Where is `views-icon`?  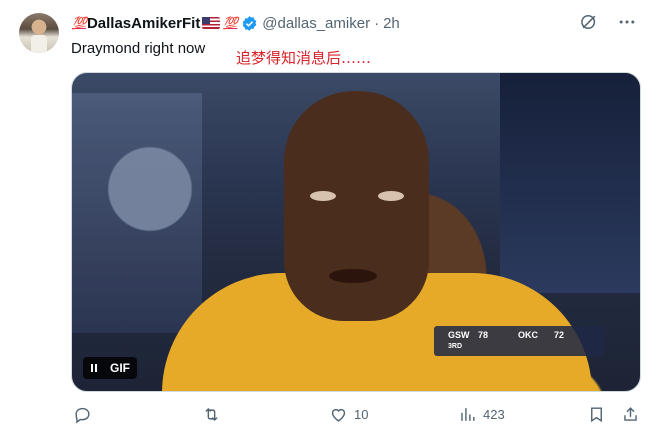 views-icon is located at coordinates (468, 414).